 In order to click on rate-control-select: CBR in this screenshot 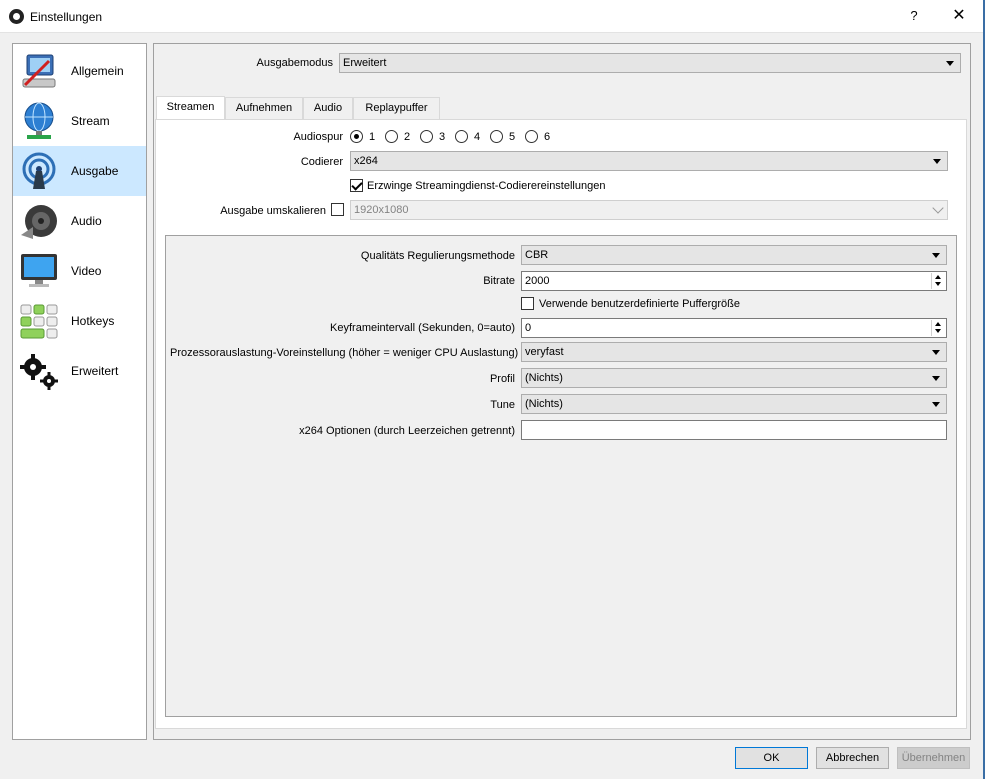, I will do `click(734, 255)`.